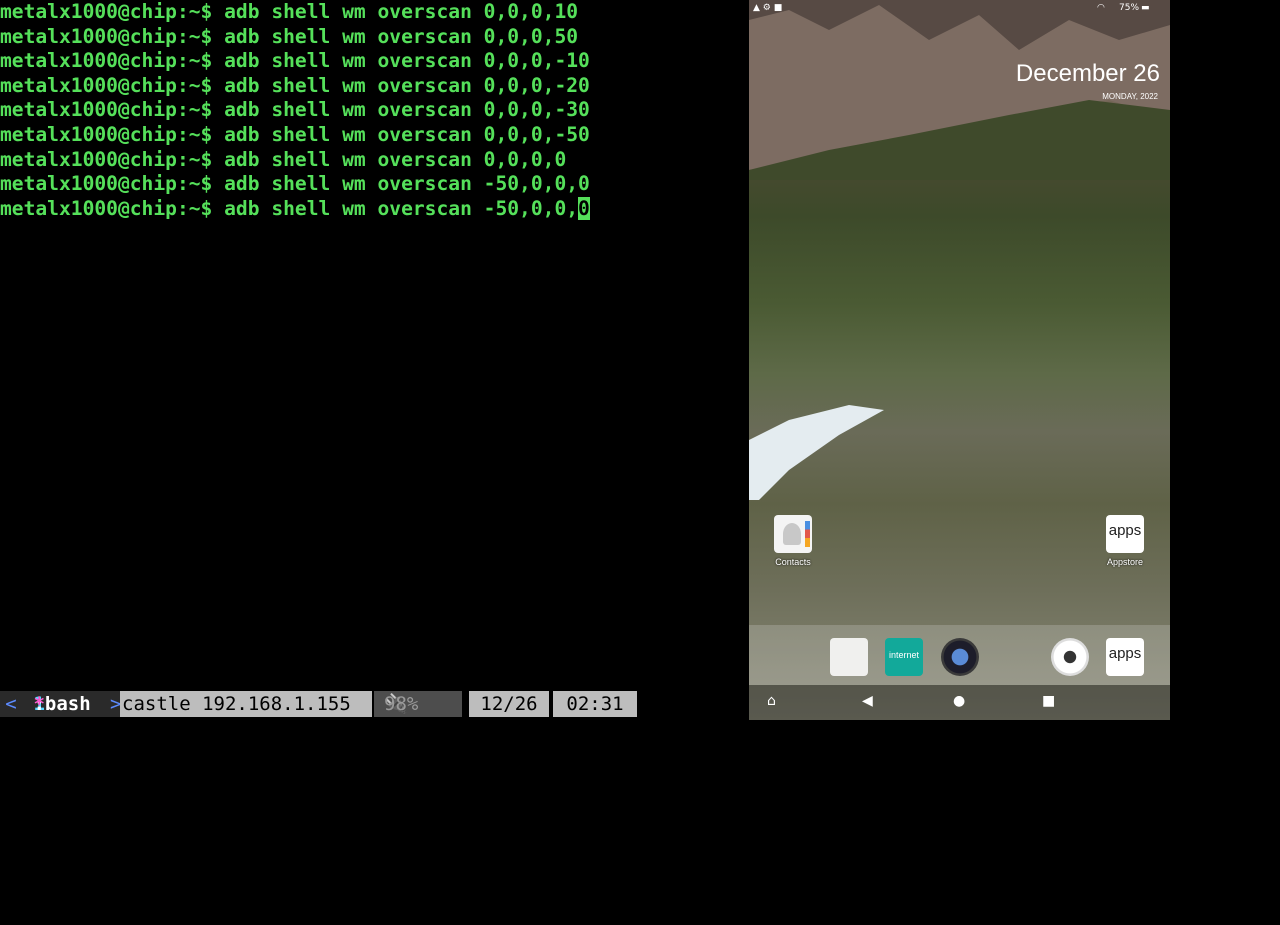 This screenshot has width=1280, height=925. I want to click on docs-icon, so click(849, 657).